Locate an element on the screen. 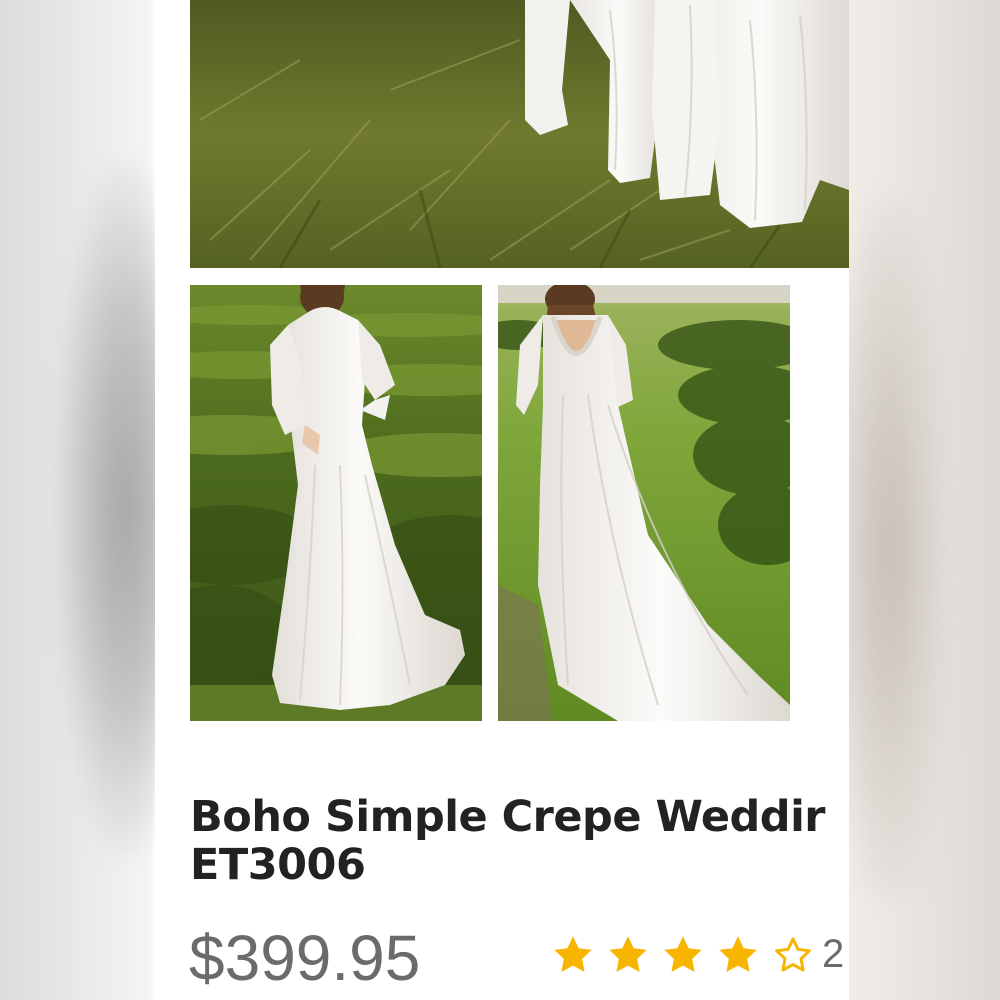 The image size is (1000, 1000). front-photo-illustration is located at coordinates (336, 503).